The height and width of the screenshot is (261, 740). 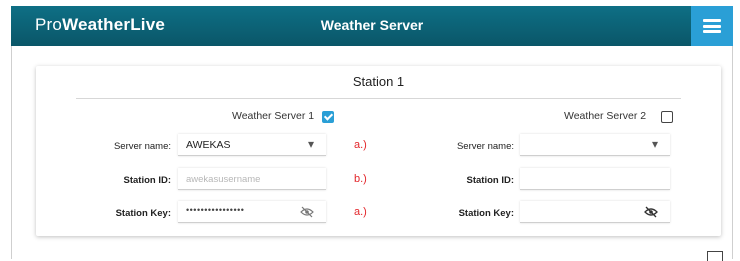 I want to click on menu-button, so click(x=712, y=26).